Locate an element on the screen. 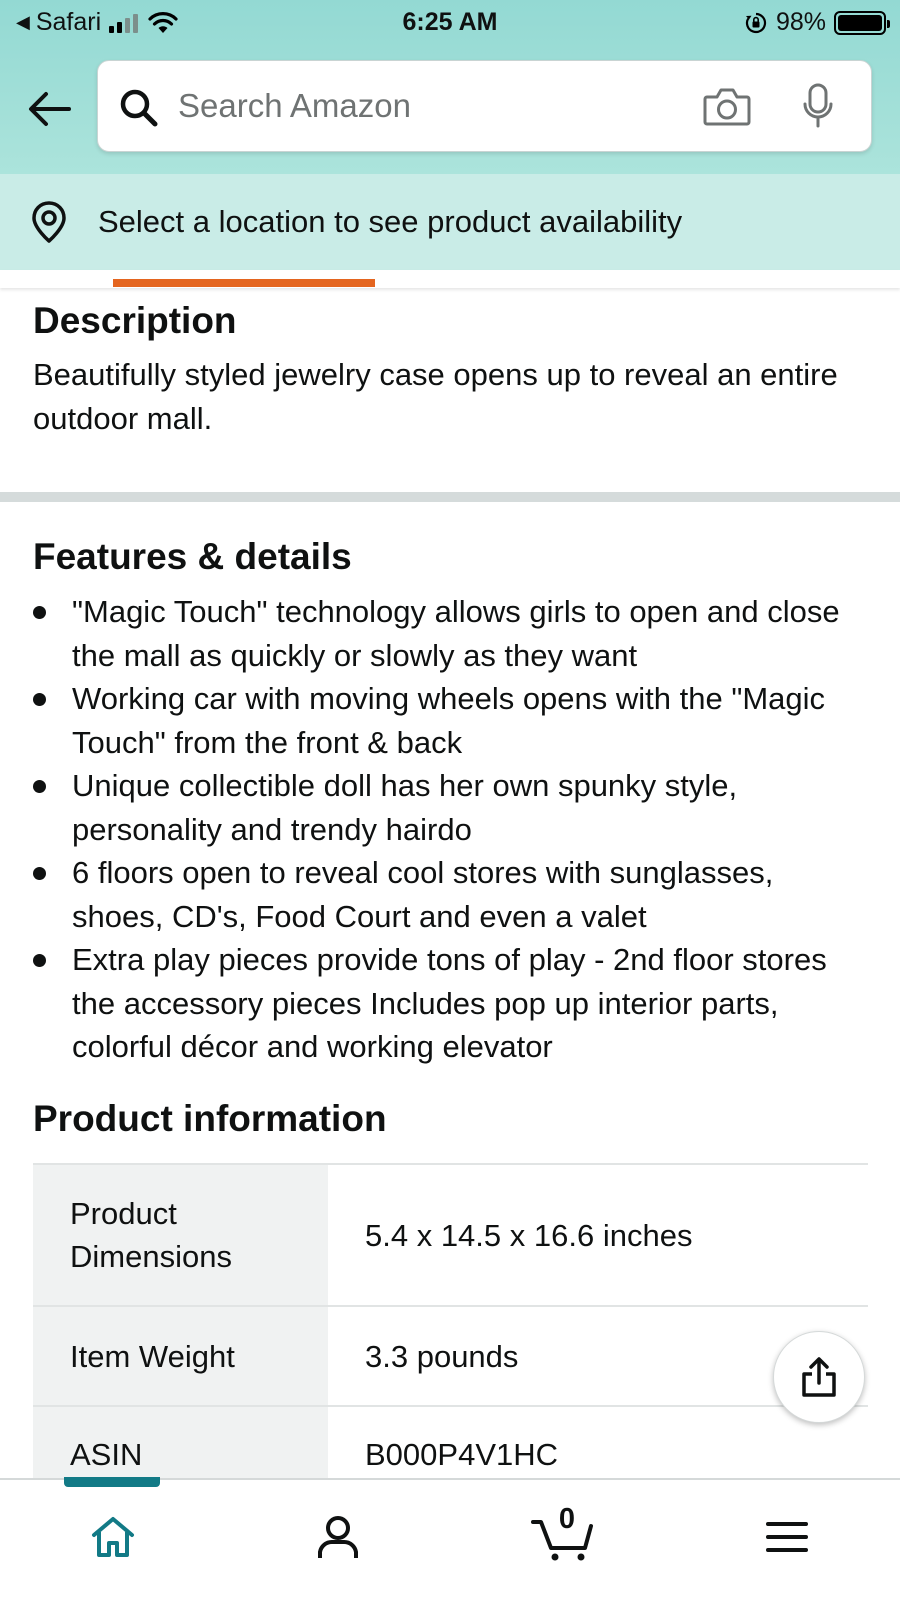 The height and width of the screenshot is (1600, 900). location-pin-icon is located at coordinates (49, 222).